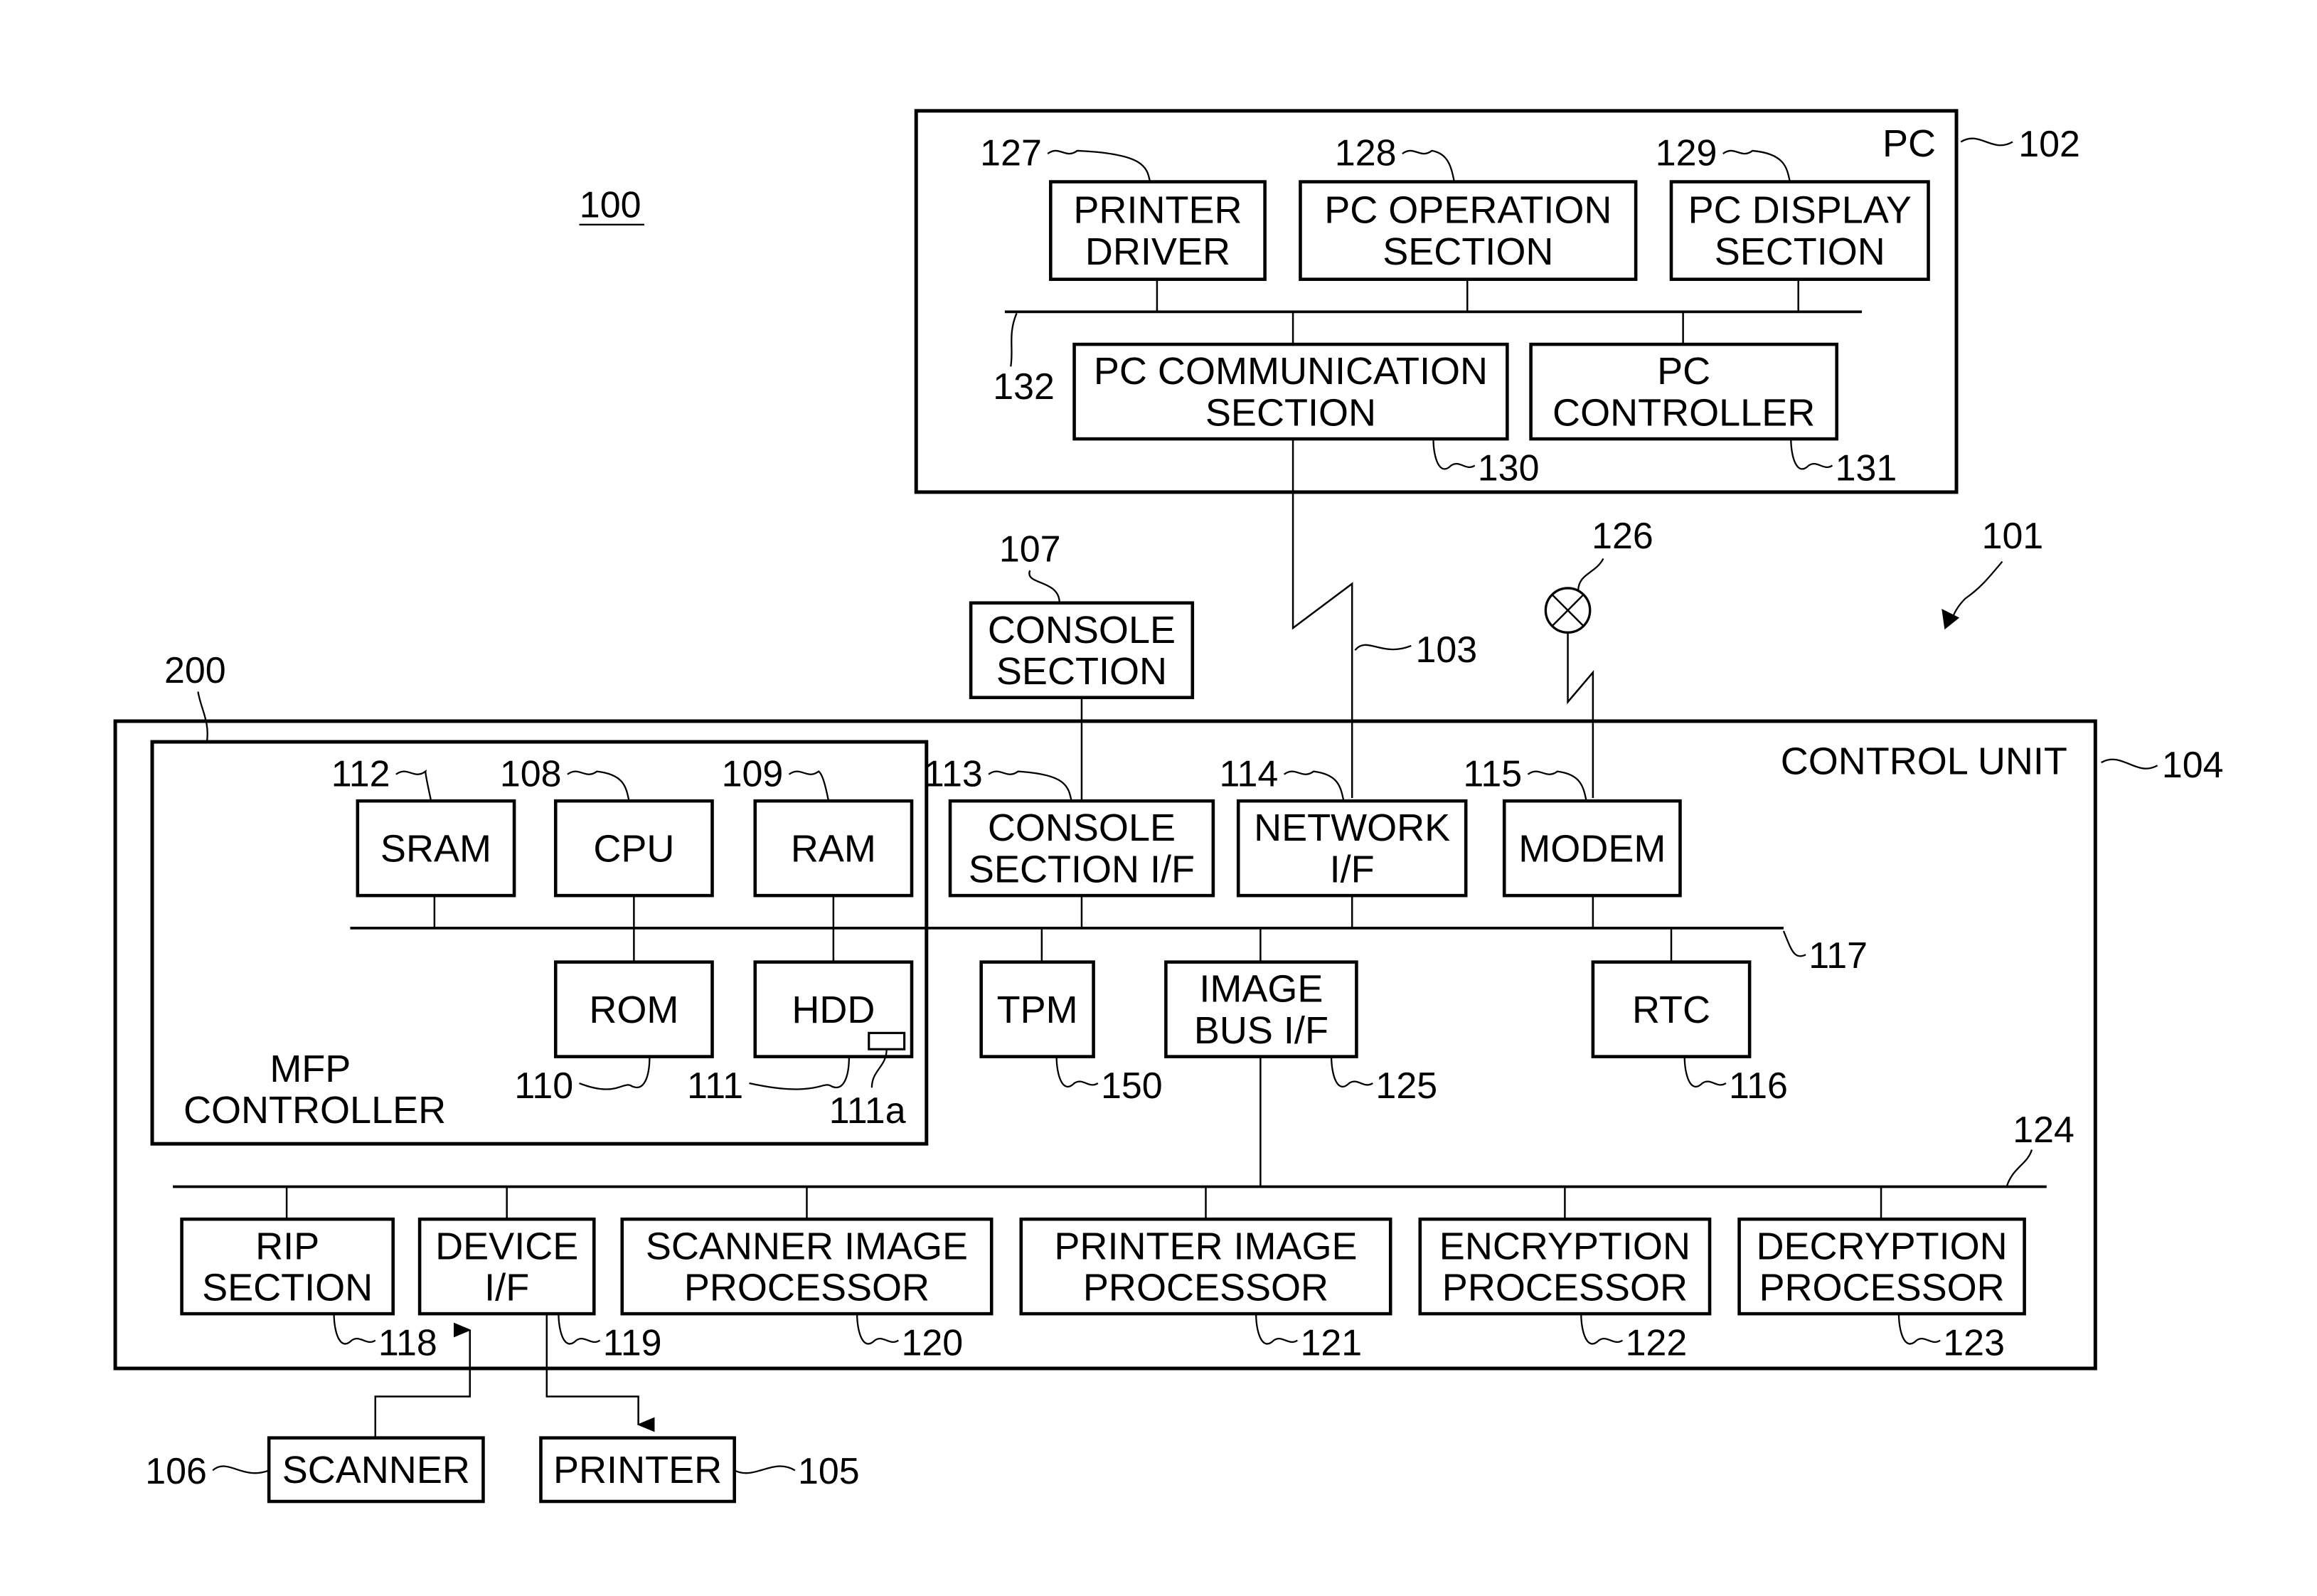 This screenshot has height=1596, width=2317. I want to click on decryption-label-line2: PROCESSOR, so click(1881, 1287).